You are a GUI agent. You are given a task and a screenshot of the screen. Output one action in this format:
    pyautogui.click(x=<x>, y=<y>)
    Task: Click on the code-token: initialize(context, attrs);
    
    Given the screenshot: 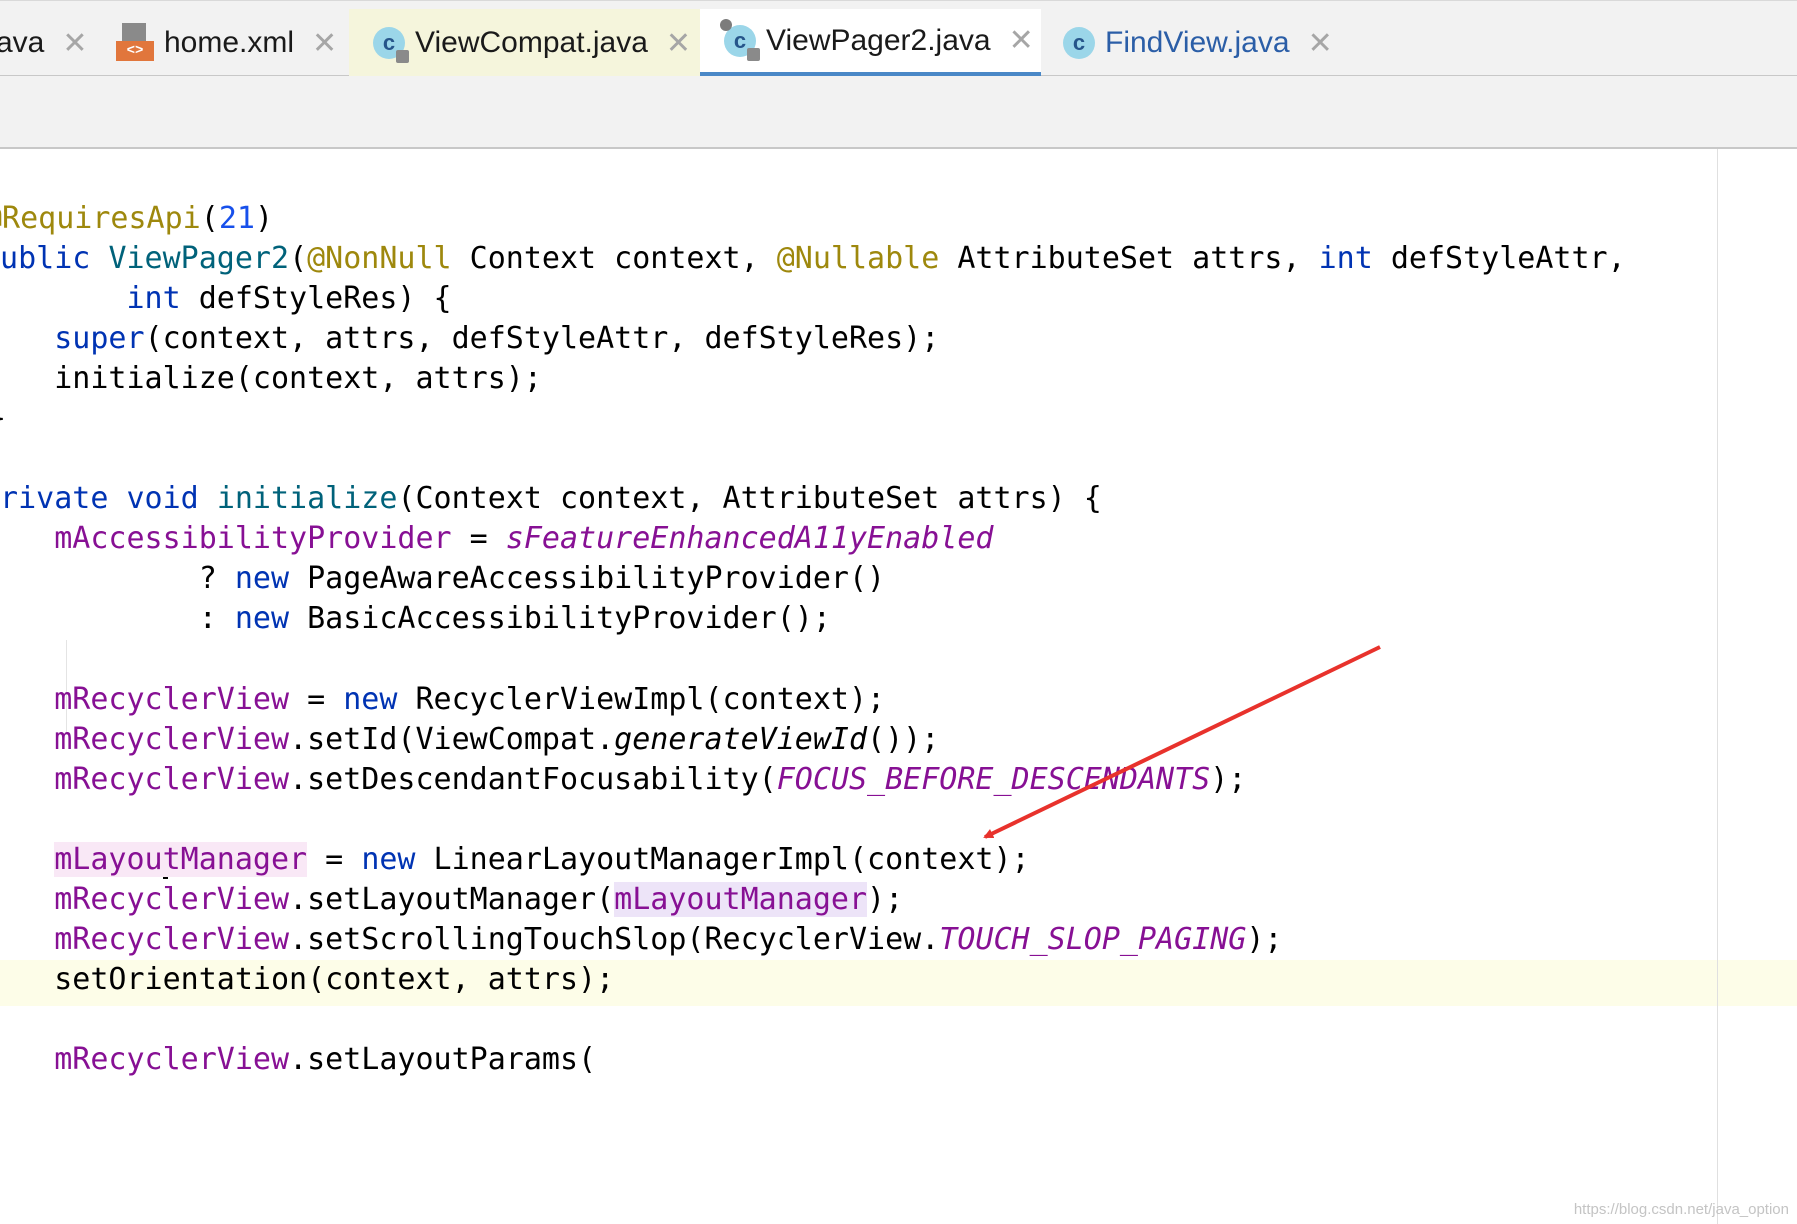 What is the action you would take?
    pyautogui.click(x=271, y=378)
    